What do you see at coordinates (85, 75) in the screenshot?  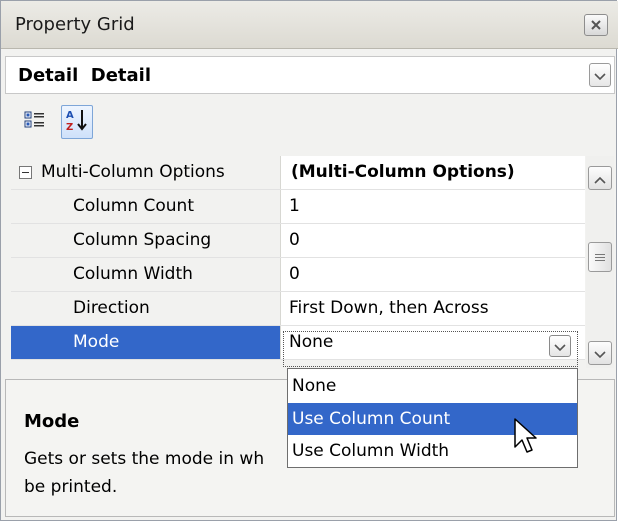 I see `object-selector-text: Detail Detail` at bounding box center [85, 75].